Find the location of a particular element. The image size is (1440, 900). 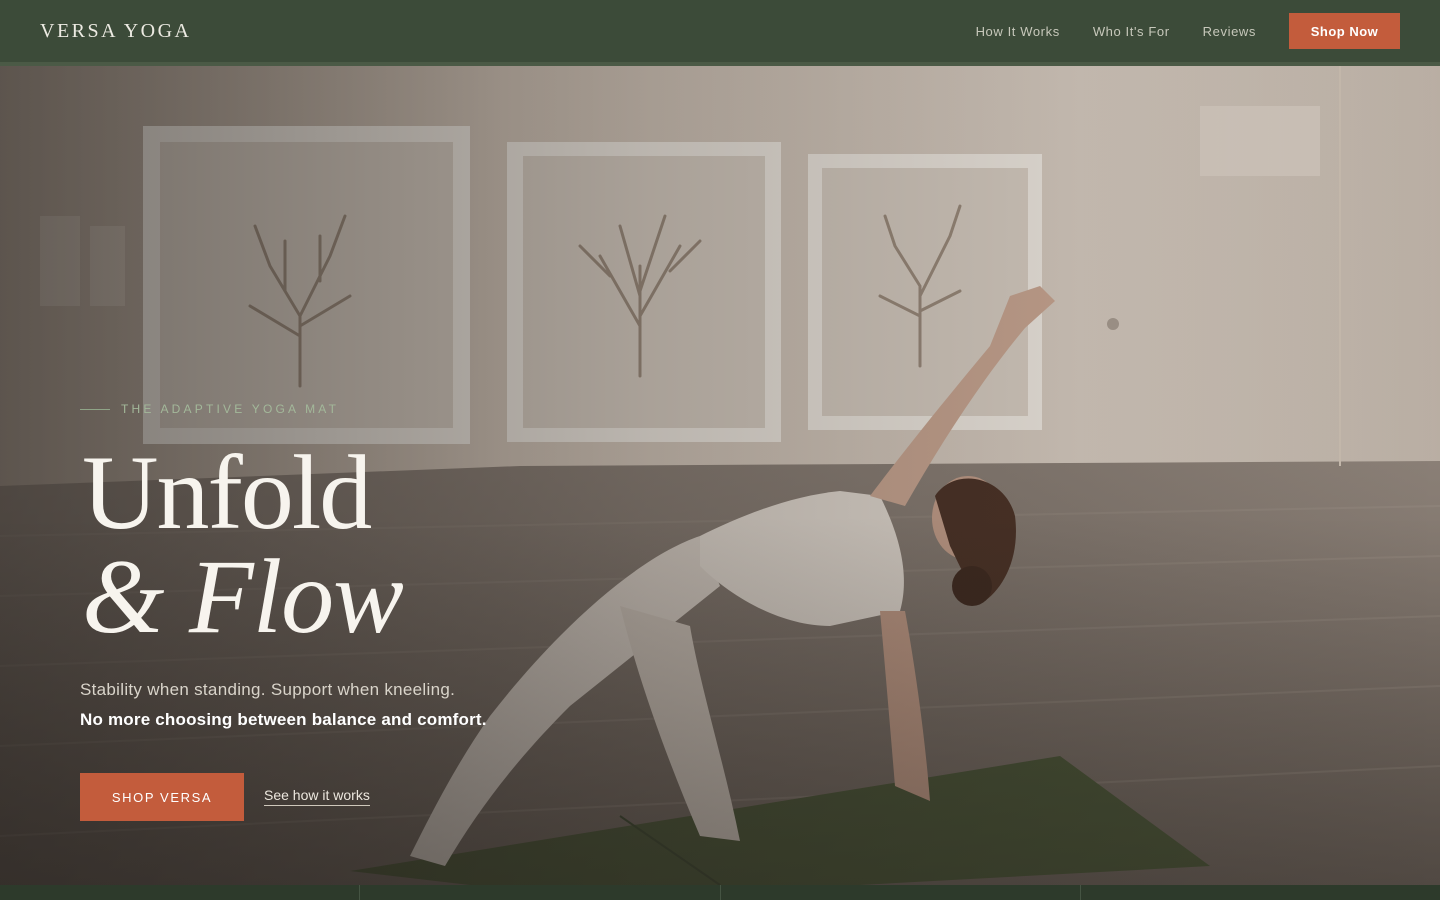

hero-eyebrow: THE ADAPTIVE YOGA MAT is located at coordinates (209, 409).